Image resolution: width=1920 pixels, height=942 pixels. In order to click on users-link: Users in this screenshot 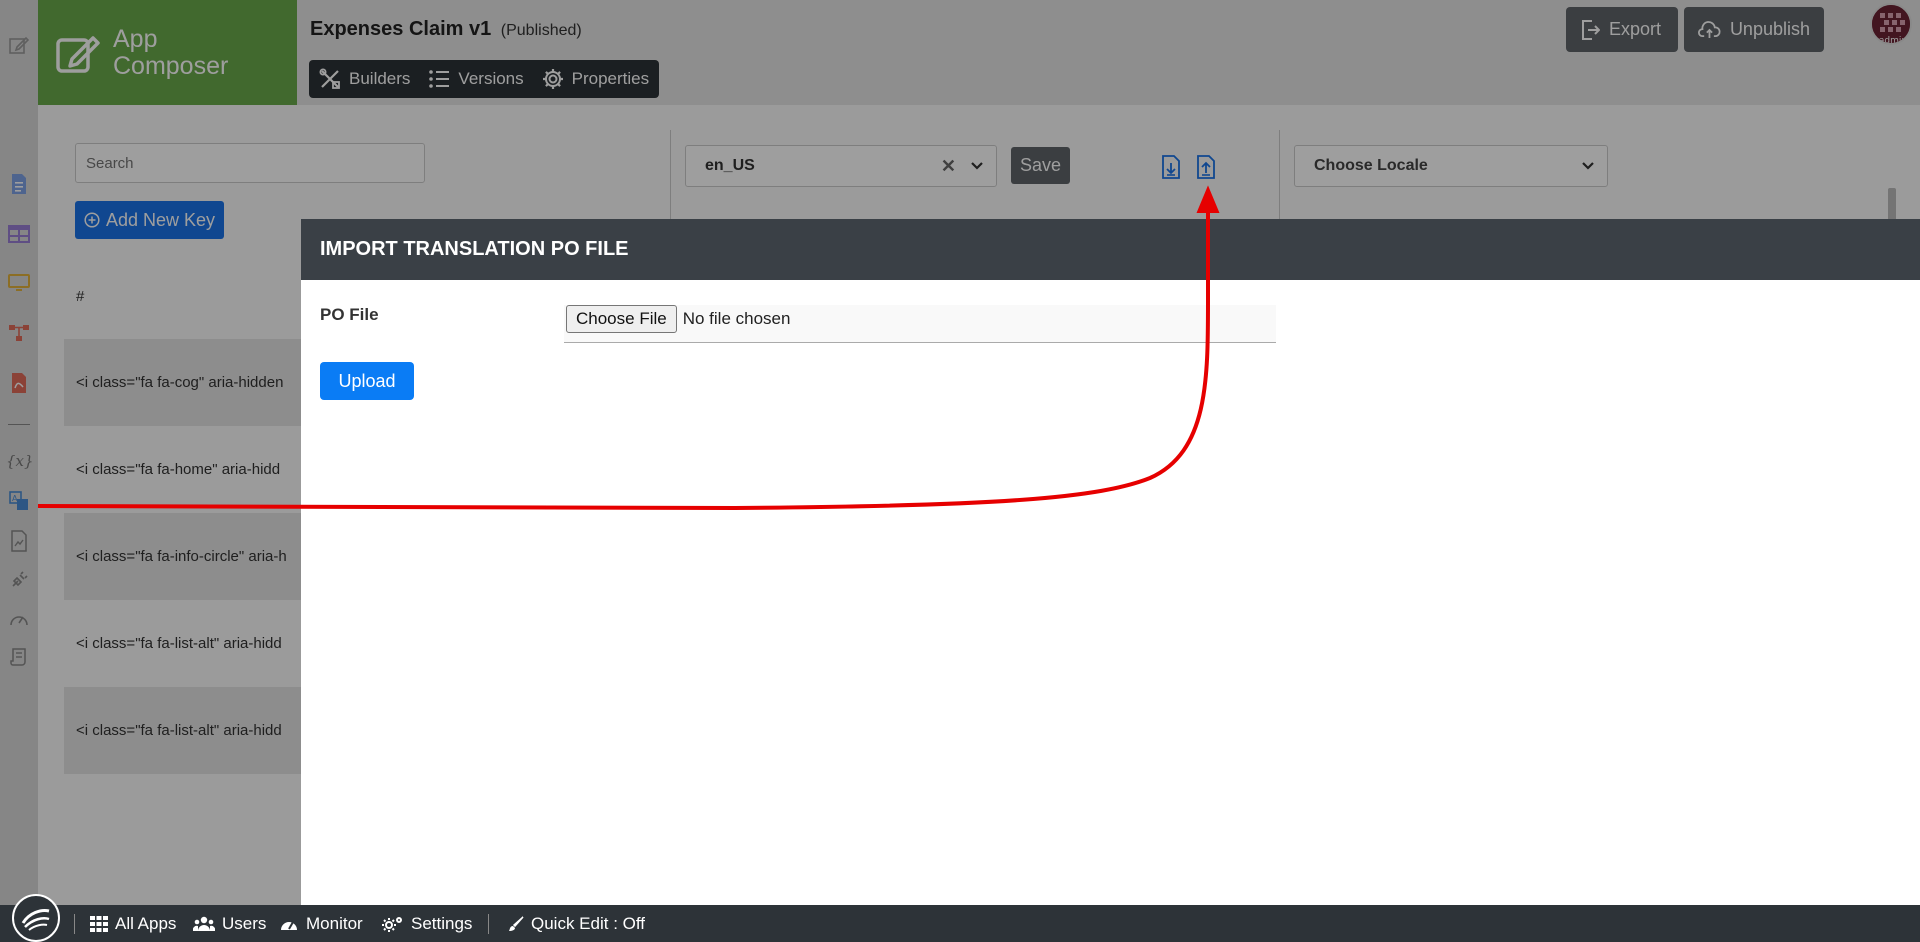, I will do `click(229, 923)`.